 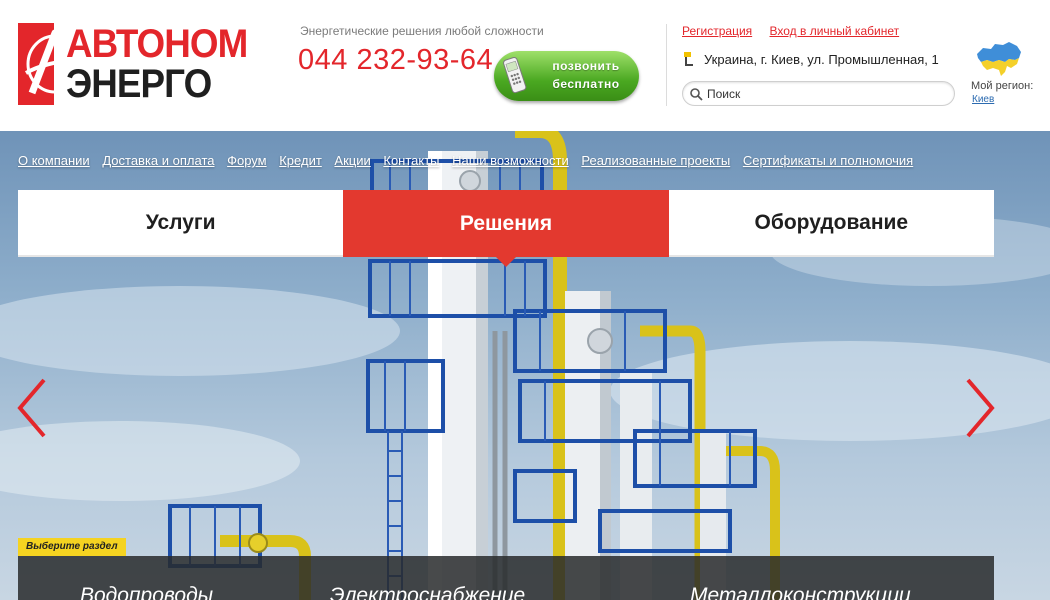 I want to click on search-box, so click(x=818, y=93).